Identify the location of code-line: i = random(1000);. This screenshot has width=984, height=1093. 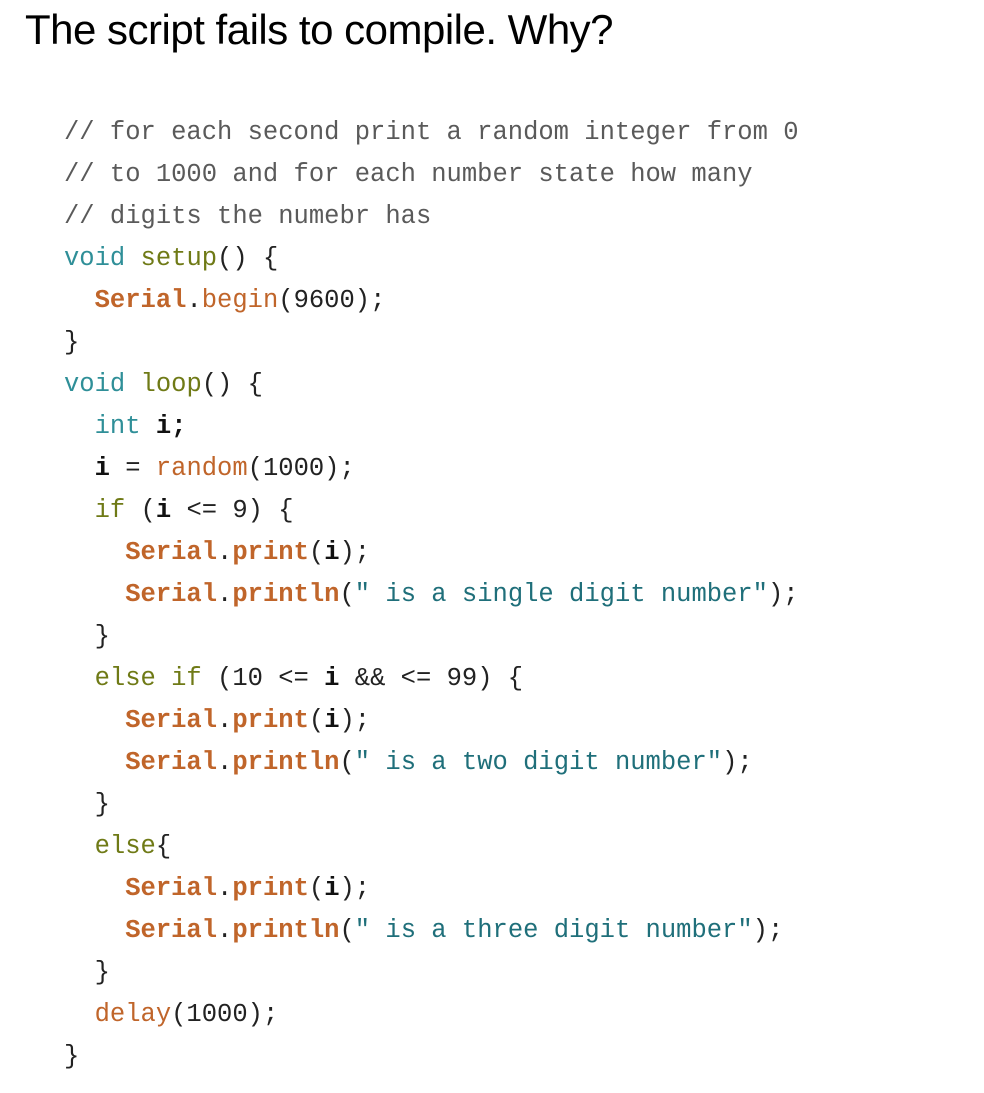
(431, 469).